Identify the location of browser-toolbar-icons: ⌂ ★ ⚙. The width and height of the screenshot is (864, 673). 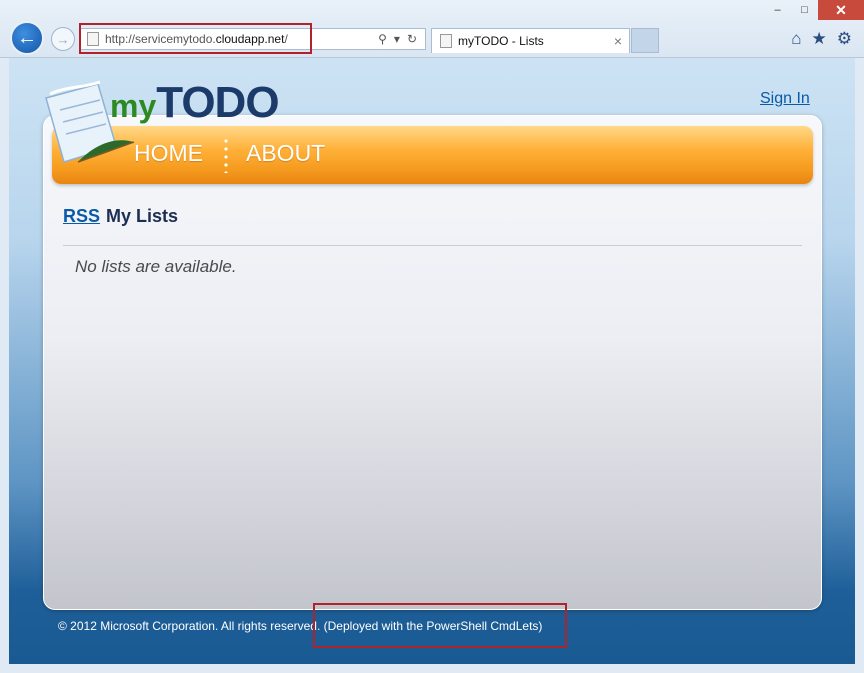
(821, 39).